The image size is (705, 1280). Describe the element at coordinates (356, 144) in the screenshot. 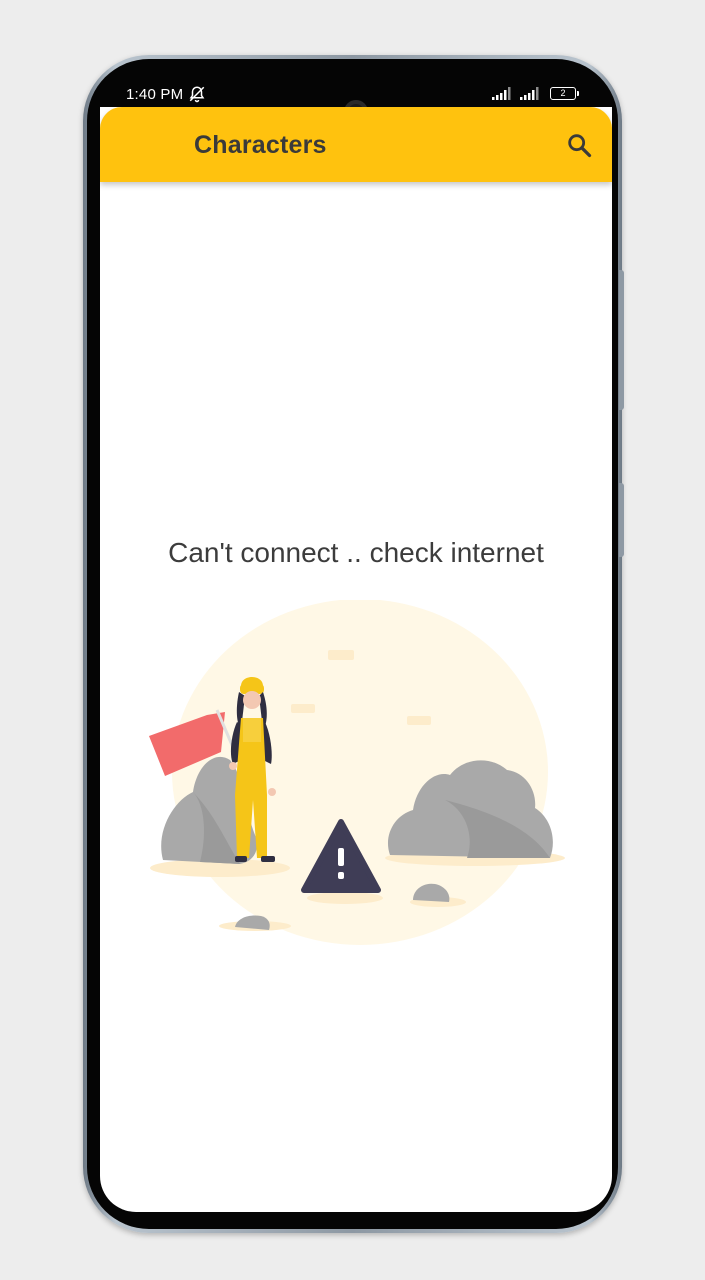

I see `app-bar: Characters` at that location.